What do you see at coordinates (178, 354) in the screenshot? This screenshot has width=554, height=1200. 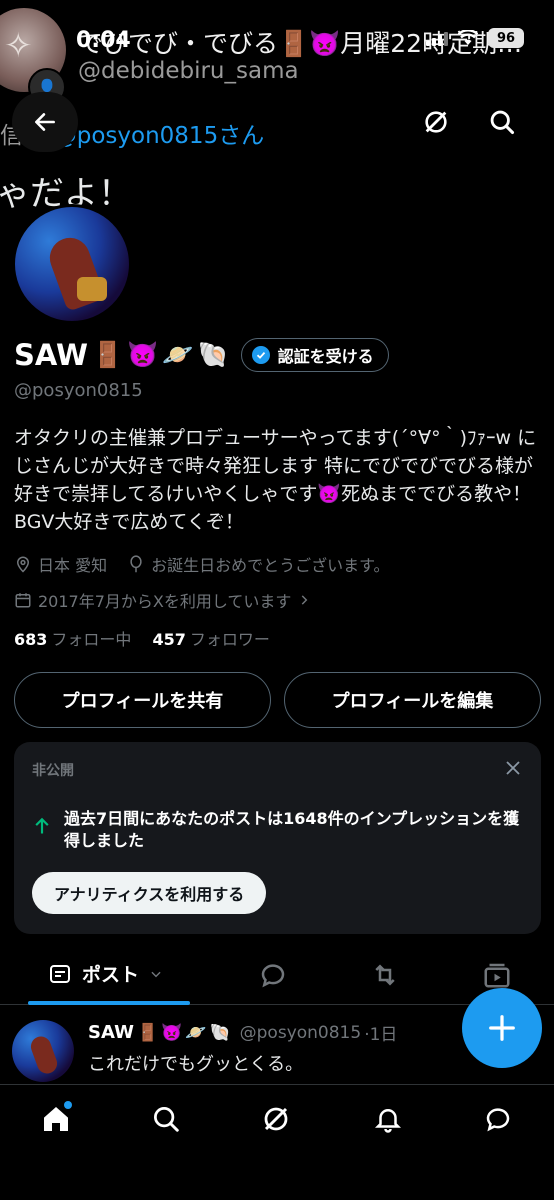 I see `planet-emoji: 🪐` at bounding box center [178, 354].